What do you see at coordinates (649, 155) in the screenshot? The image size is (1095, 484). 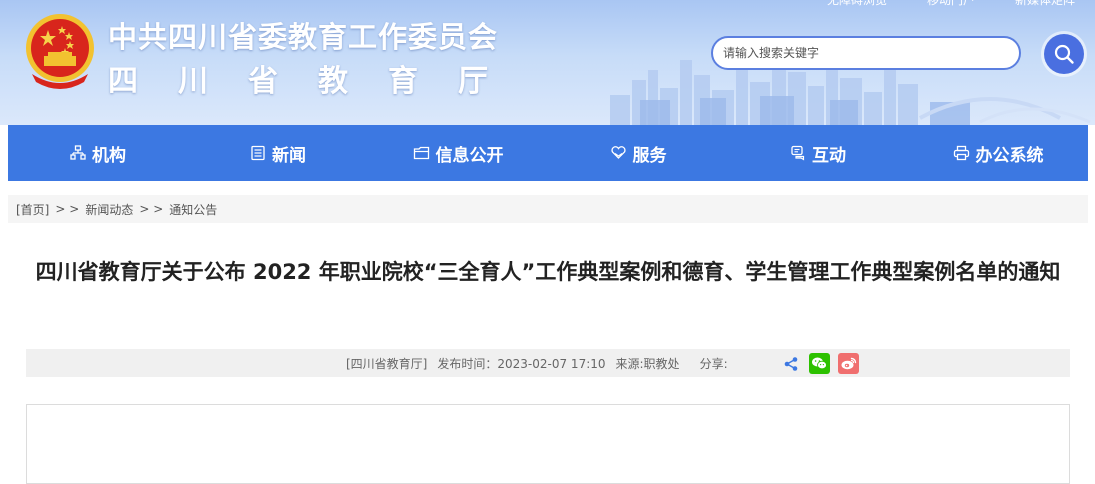 I see `nav-label: 服务` at bounding box center [649, 155].